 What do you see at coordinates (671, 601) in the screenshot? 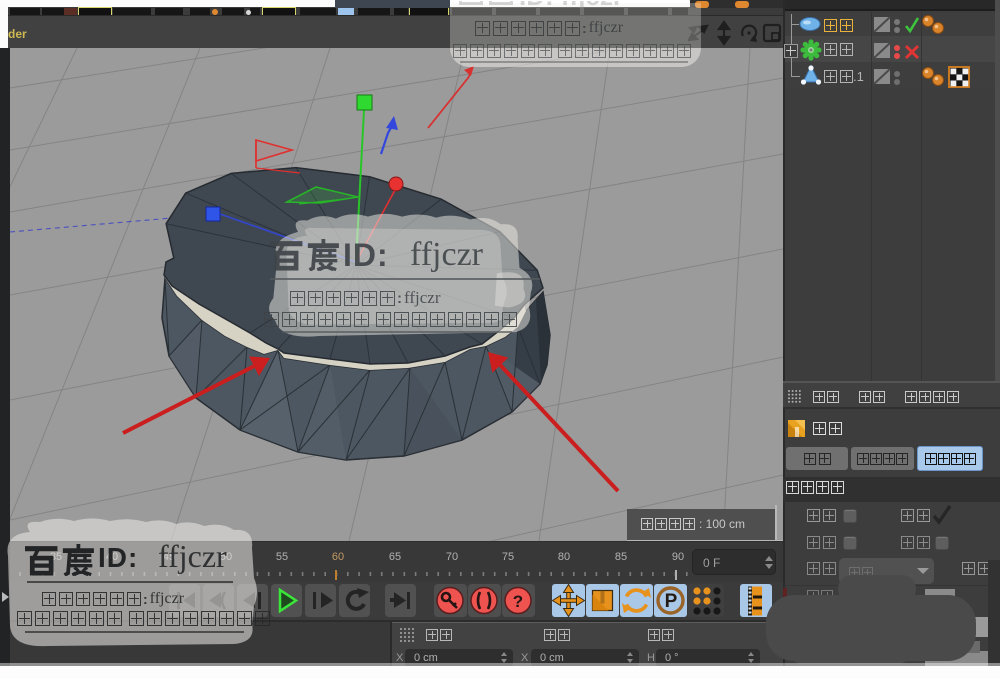
I see `svg-text: P` at bounding box center [671, 601].